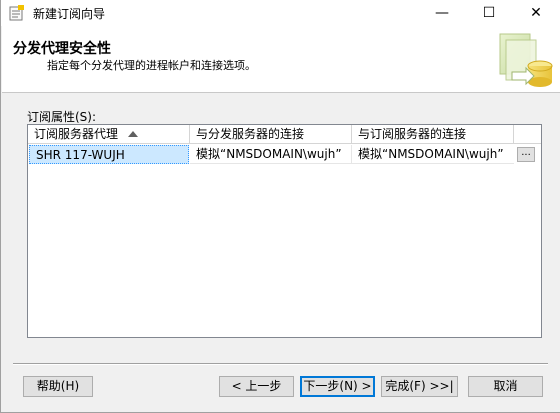 The height and width of the screenshot is (413, 560). What do you see at coordinates (109, 154) in the screenshot?
I see `cell-subscriber-agent: SHR 117-WUJH` at bounding box center [109, 154].